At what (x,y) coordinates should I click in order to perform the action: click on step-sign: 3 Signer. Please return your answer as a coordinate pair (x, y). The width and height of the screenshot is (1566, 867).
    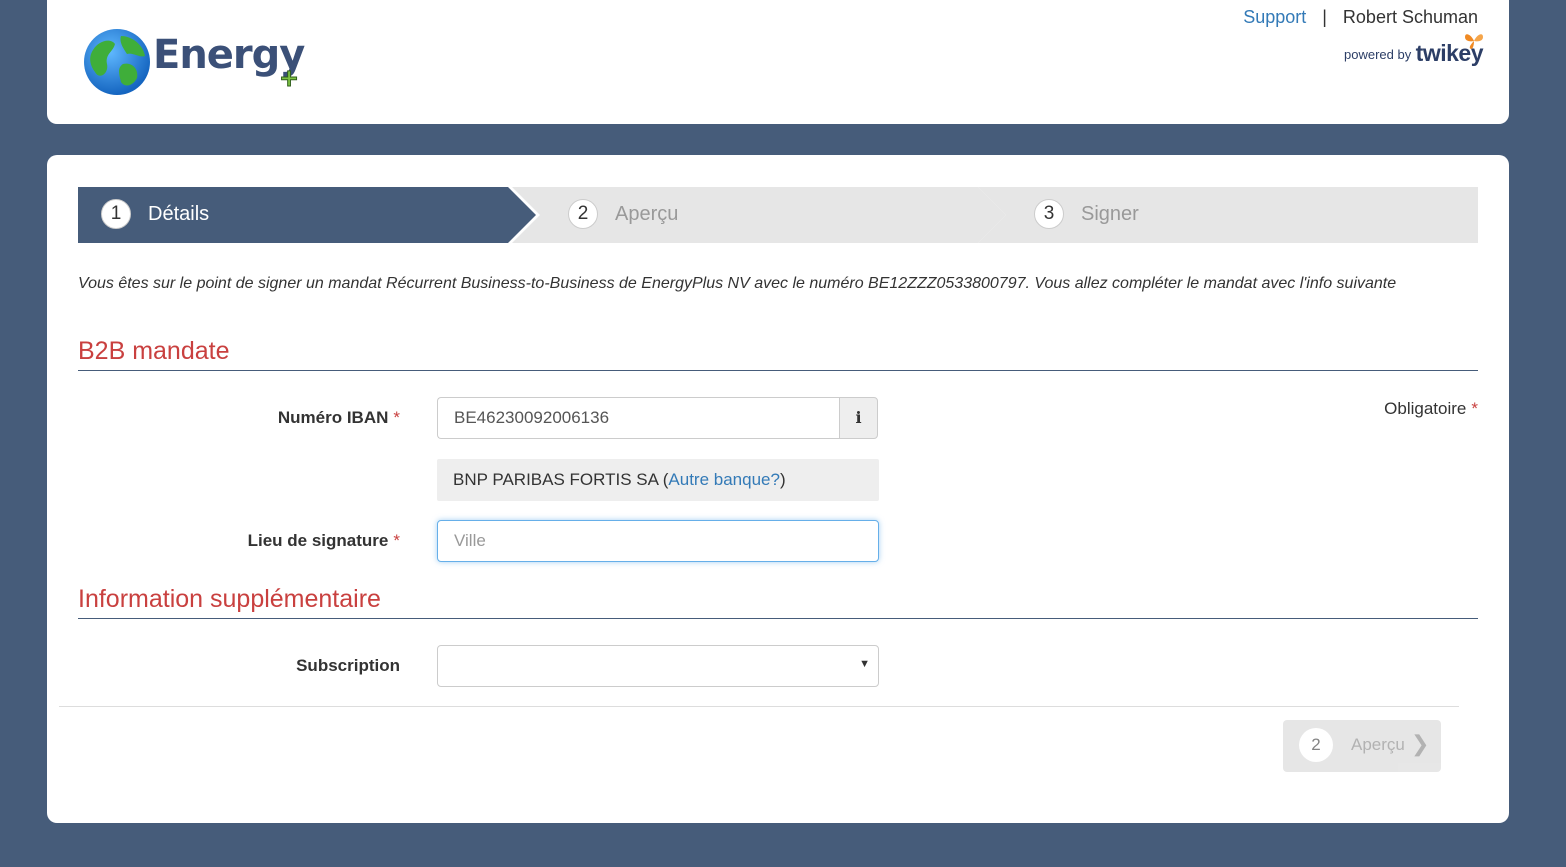
    Looking at the image, I should click on (1228, 215).